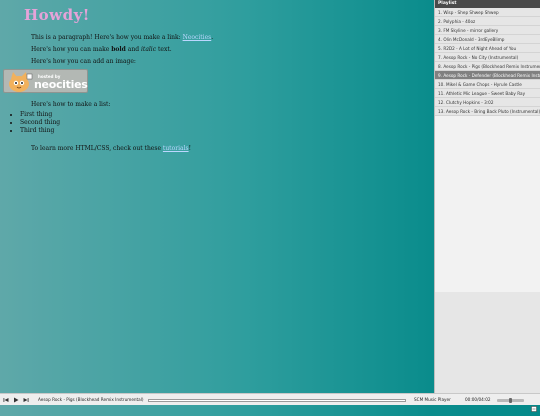 The height and width of the screenshot is (416, 540). I want to click on cat-mascot-icon, so click(21, 82).